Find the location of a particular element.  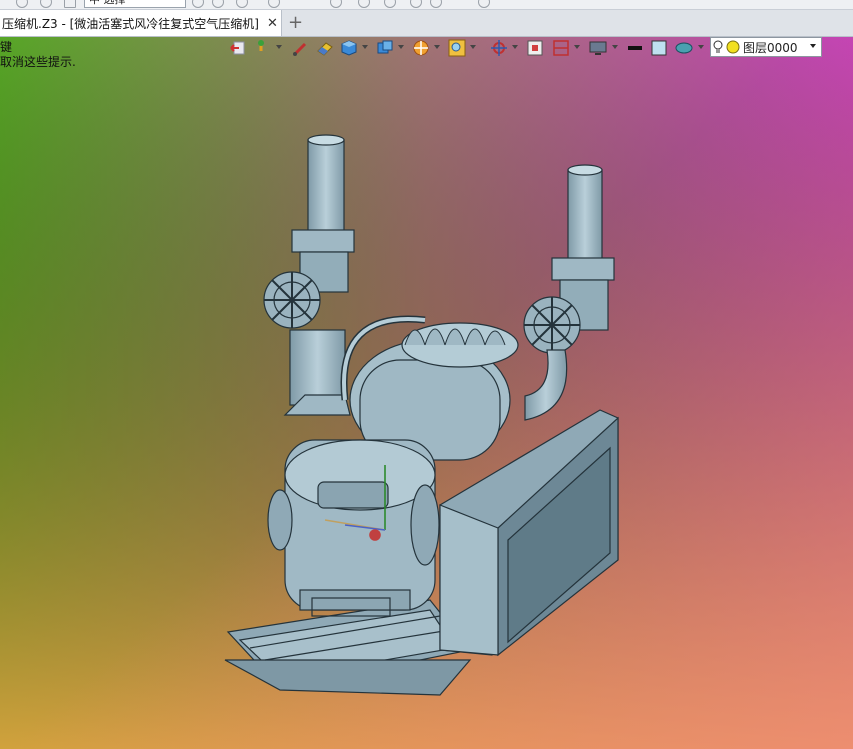

grid-icon is located at coordinates (535, 48).